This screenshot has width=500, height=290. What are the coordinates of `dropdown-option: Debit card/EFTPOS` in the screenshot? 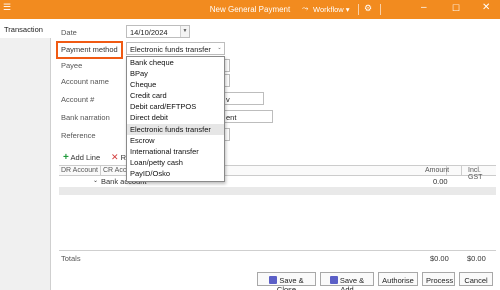 It's located at (175, 106).